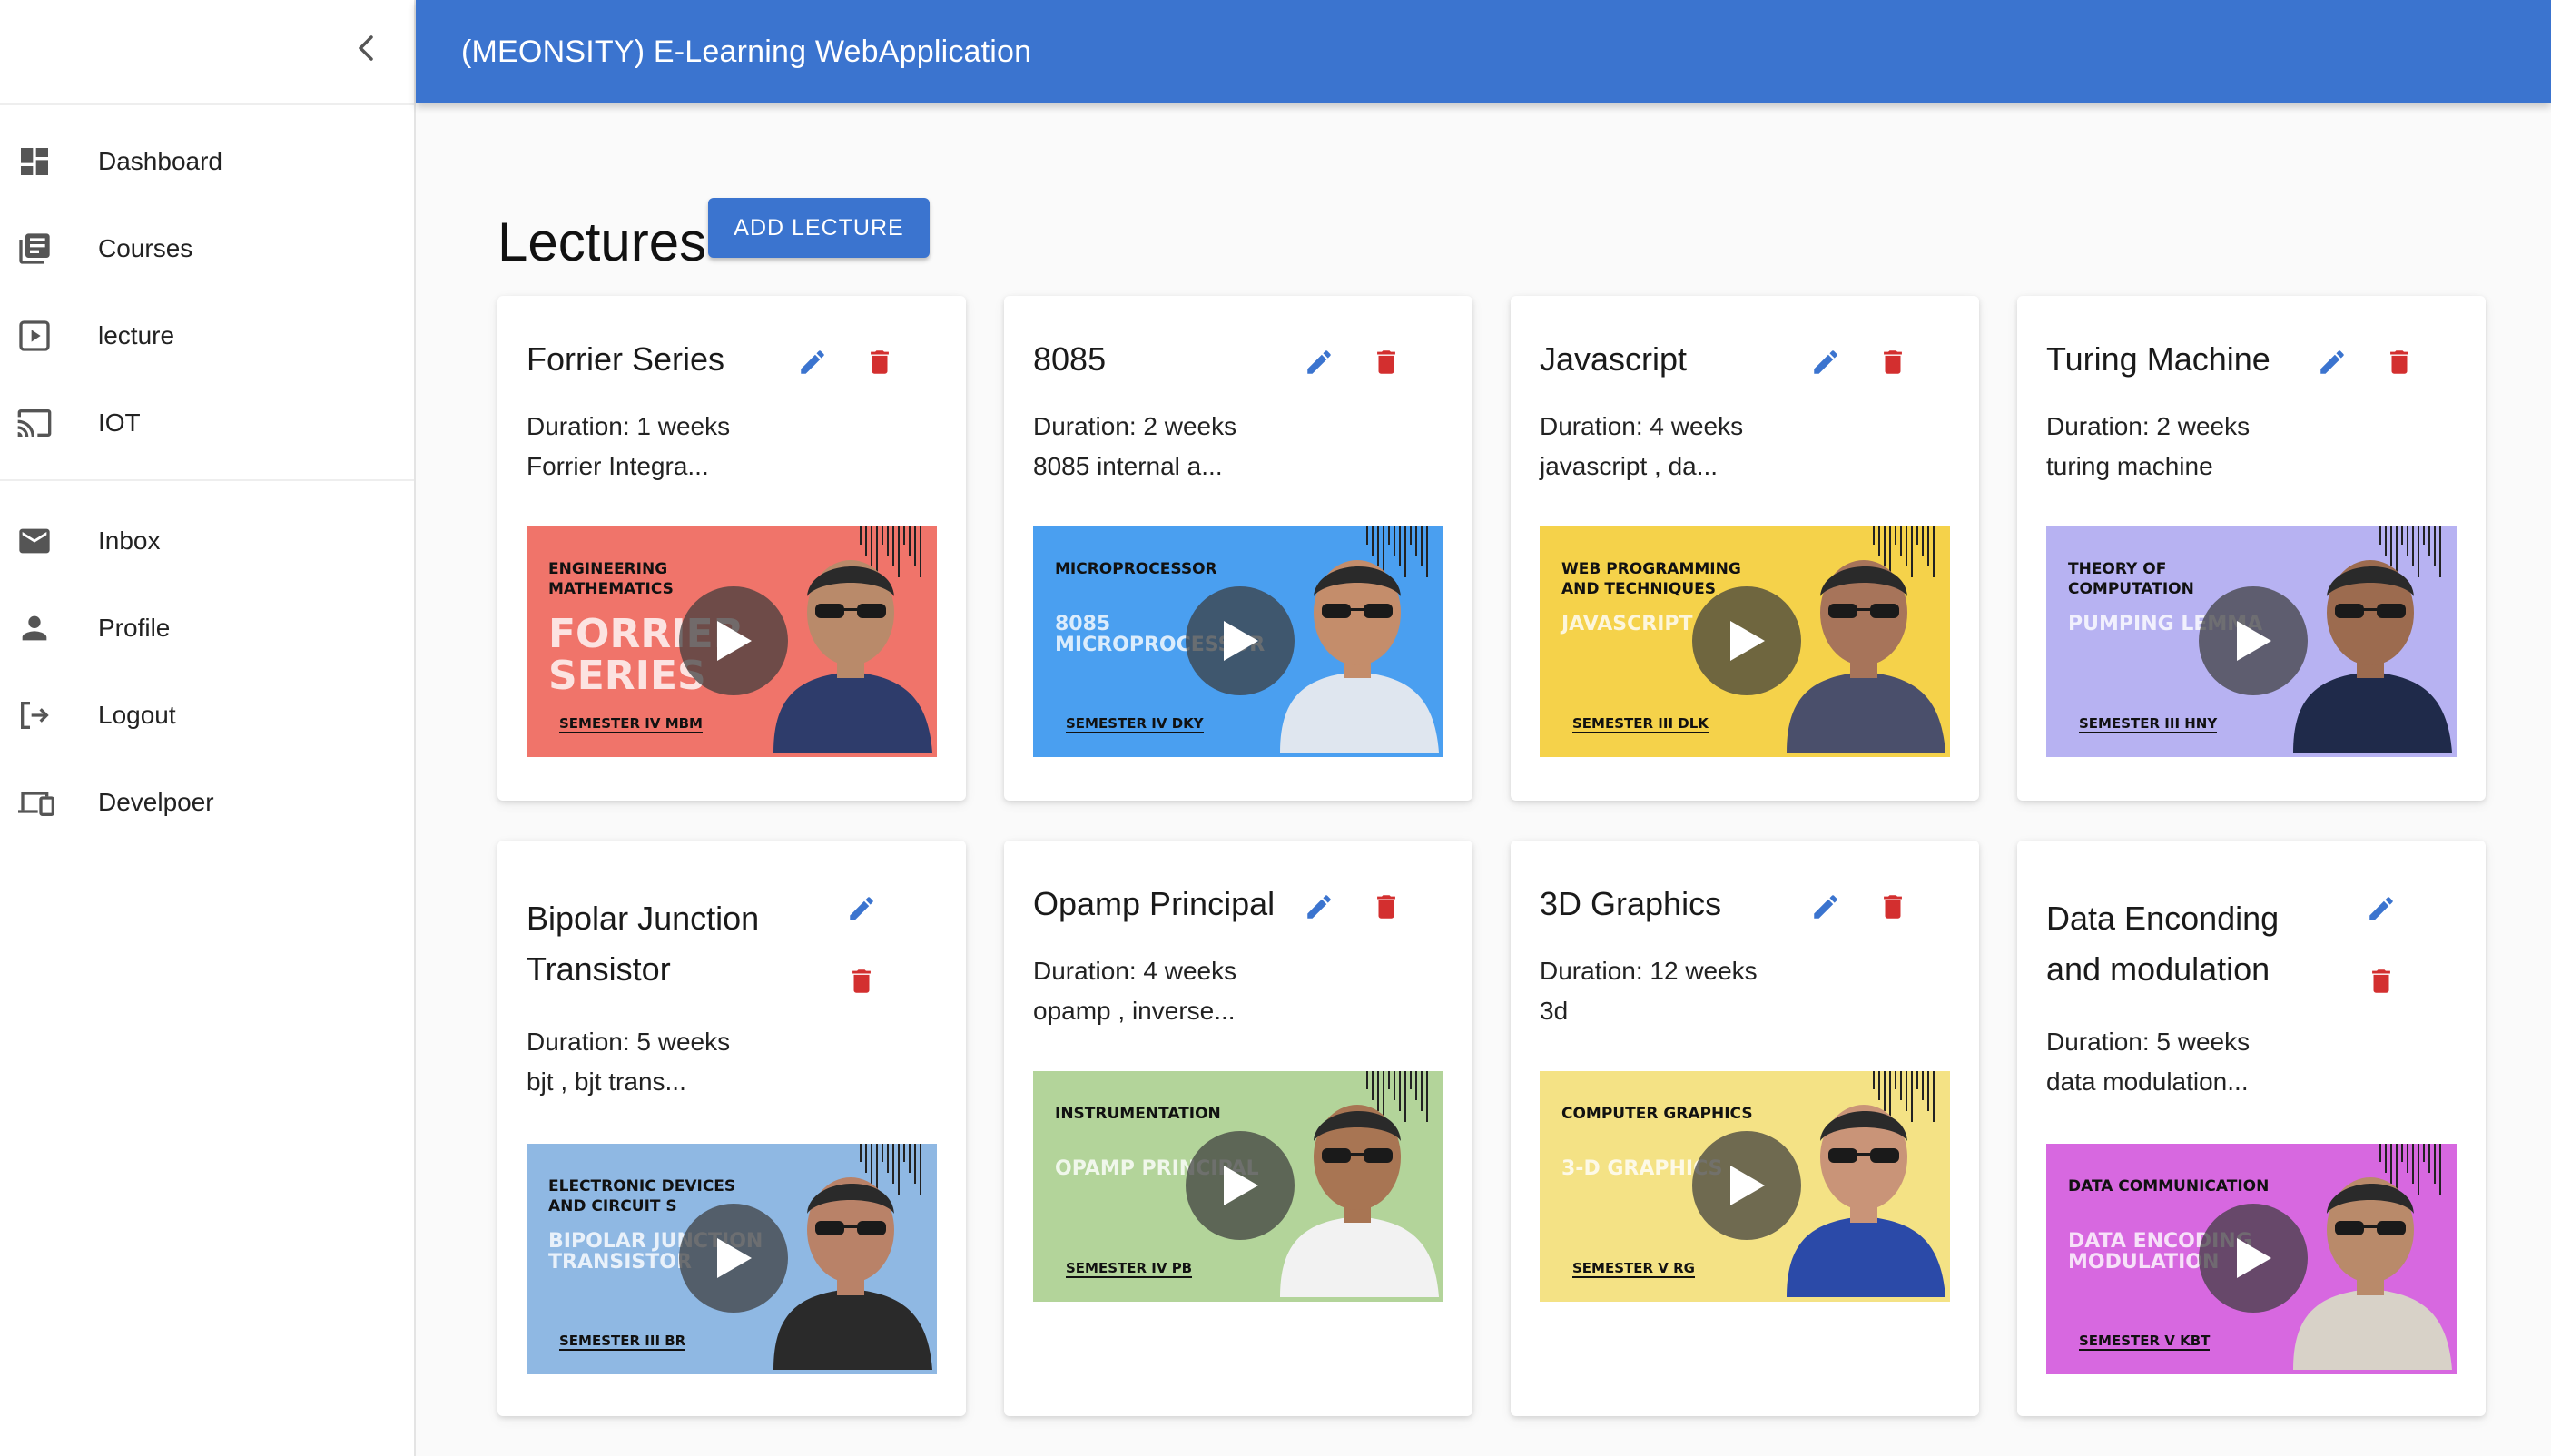 The height and width of the screenshot is (1456, 2551). I want to click on nav-label: Develpoer, so click(156, 802).